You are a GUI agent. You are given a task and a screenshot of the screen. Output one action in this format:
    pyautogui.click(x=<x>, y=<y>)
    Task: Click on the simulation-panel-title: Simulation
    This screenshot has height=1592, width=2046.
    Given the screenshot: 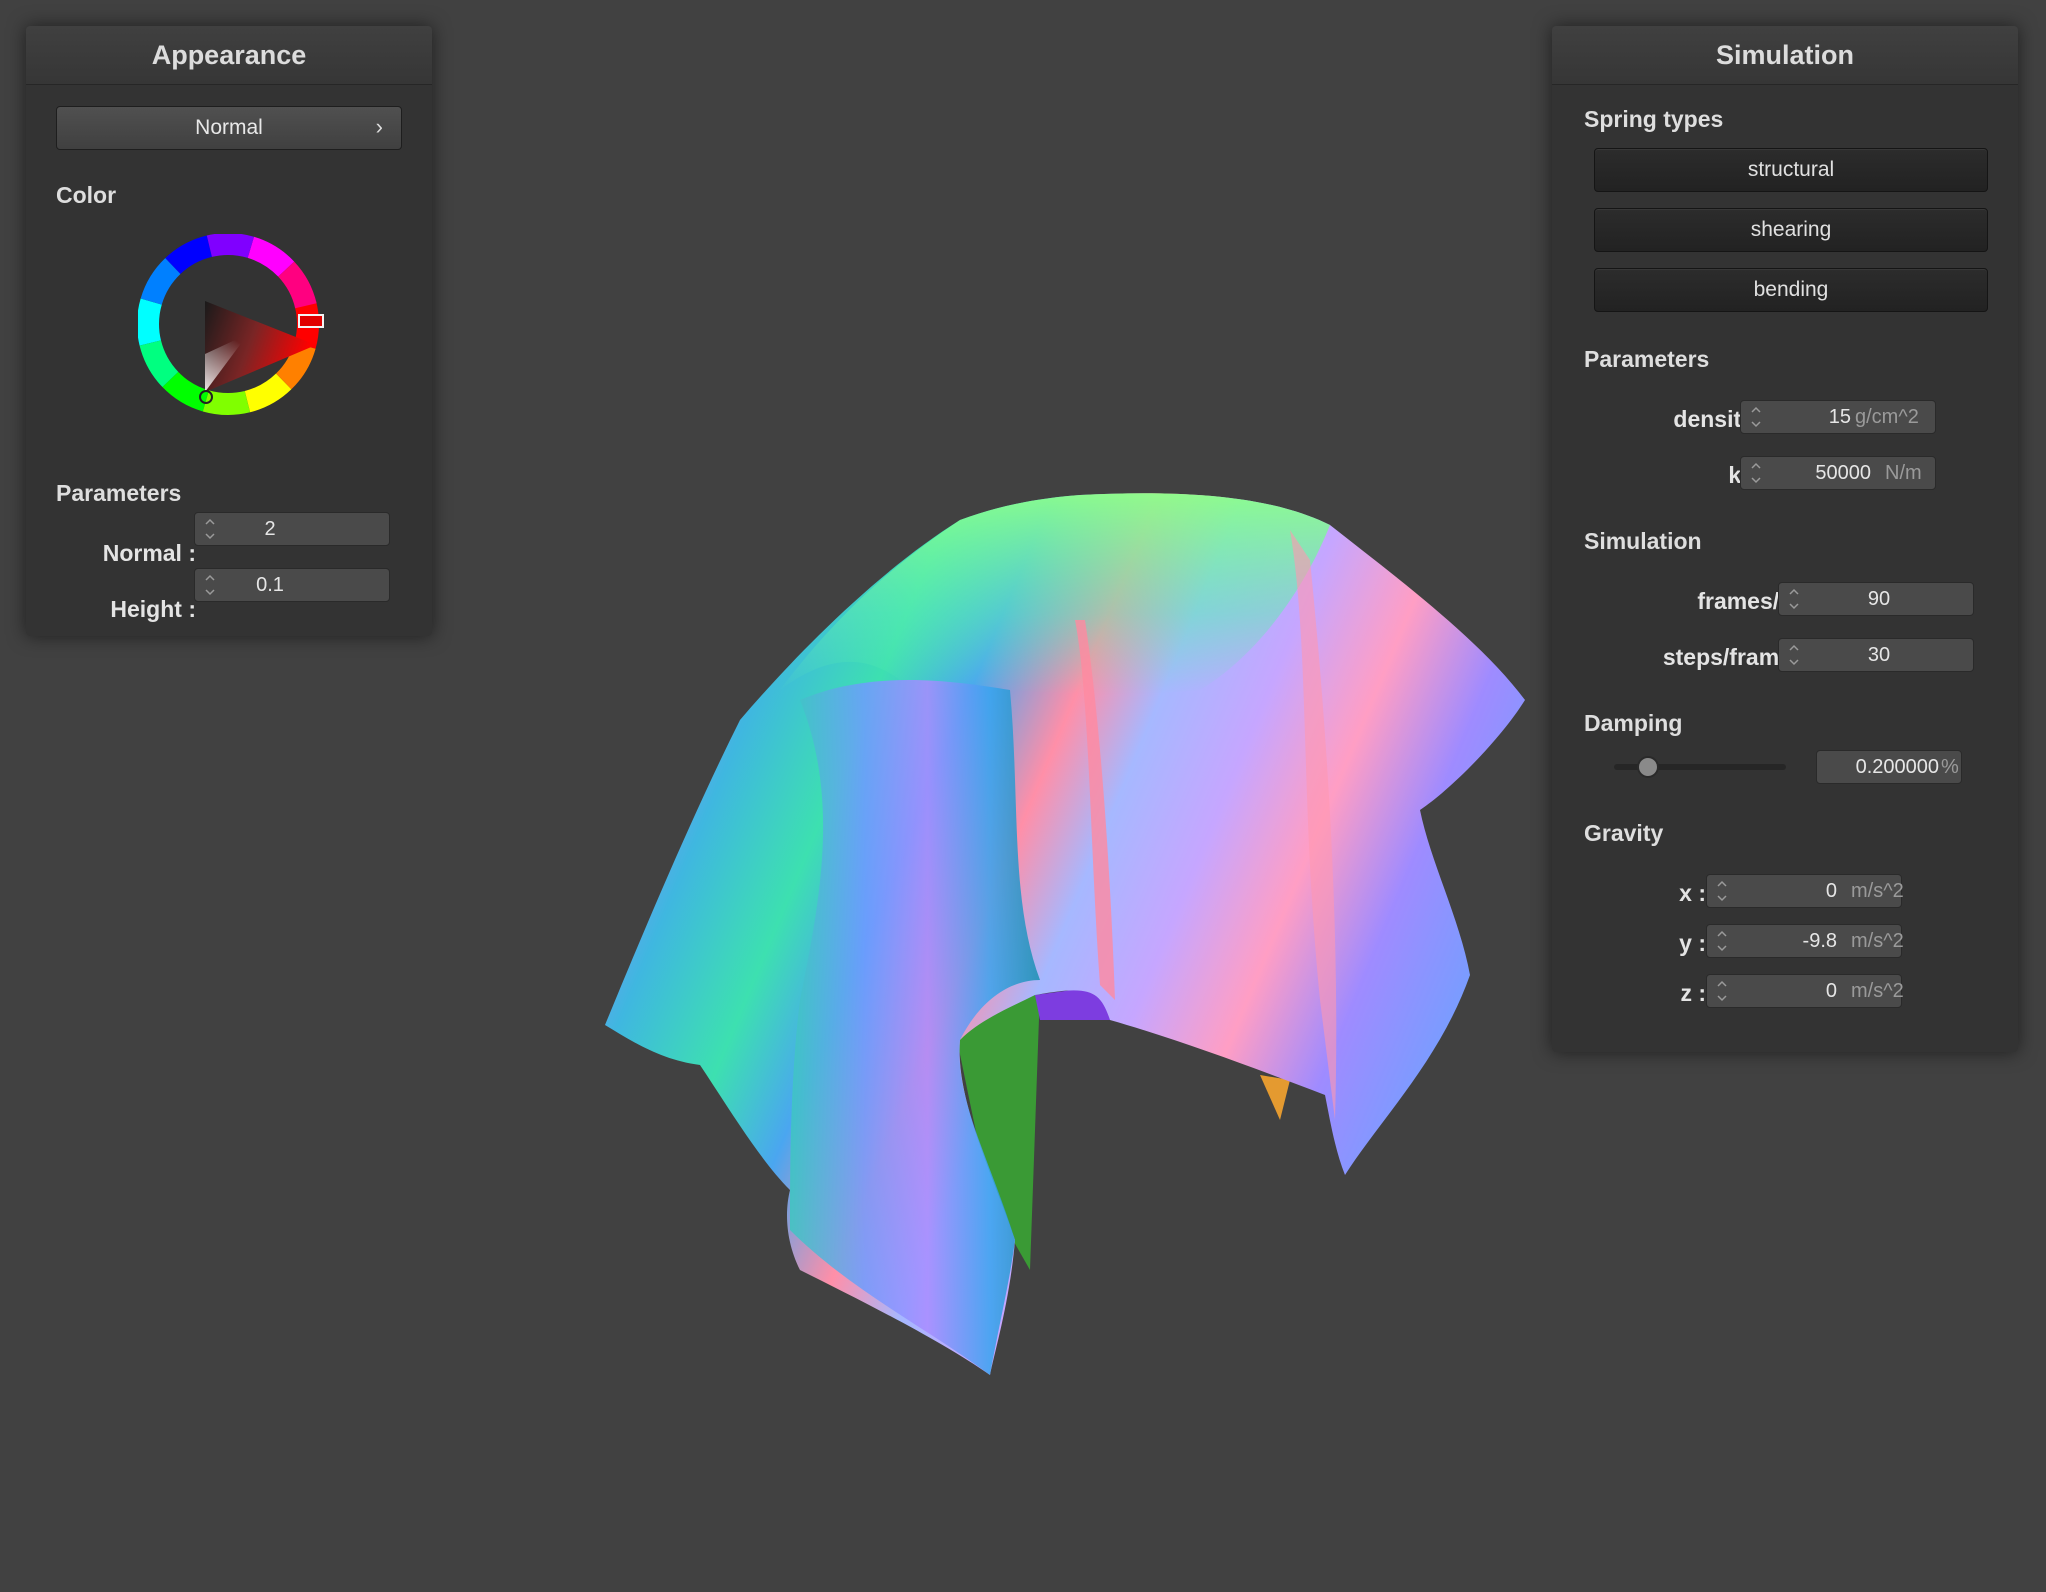 What is the action you would take?
    pyautogui.click(x=1785, y=55)
    